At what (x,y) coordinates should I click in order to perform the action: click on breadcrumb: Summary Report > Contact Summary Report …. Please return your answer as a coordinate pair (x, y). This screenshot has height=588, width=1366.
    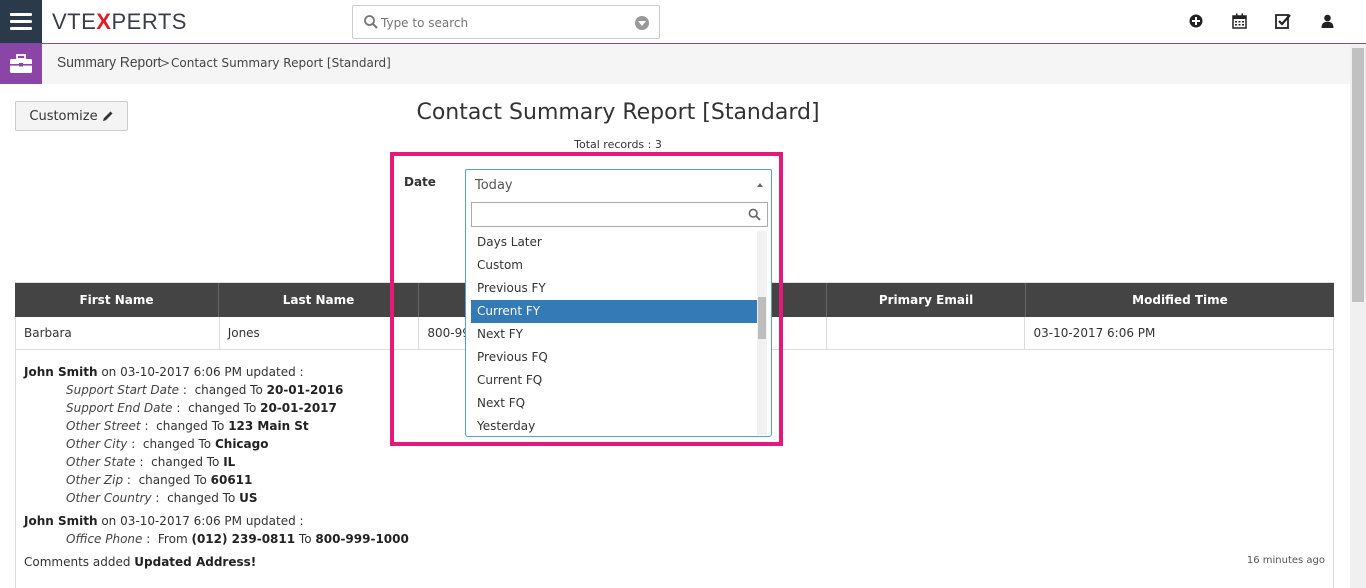
    Looking at the image, I should click on (675, 64).